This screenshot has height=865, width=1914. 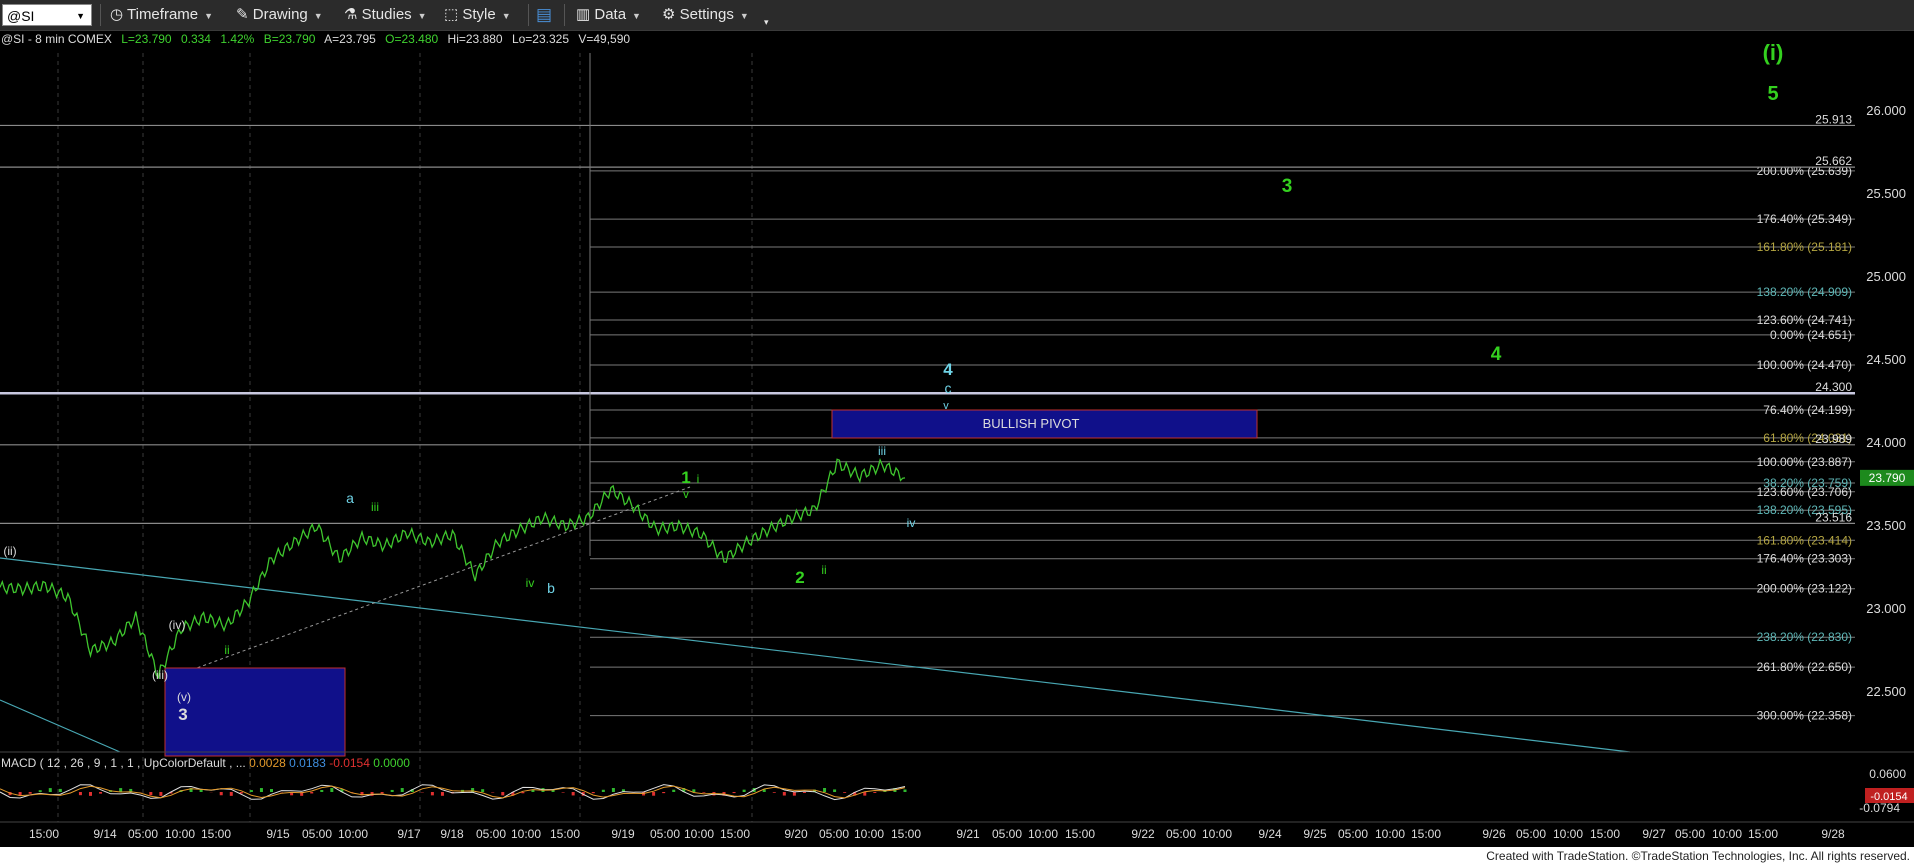 I want to click on settings-label: Settings, so click(x=706, y=14).